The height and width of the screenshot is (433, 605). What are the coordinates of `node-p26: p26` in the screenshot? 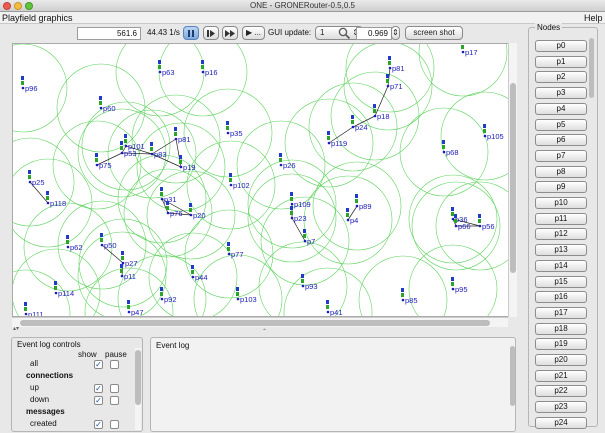 It's located at (287, 161).